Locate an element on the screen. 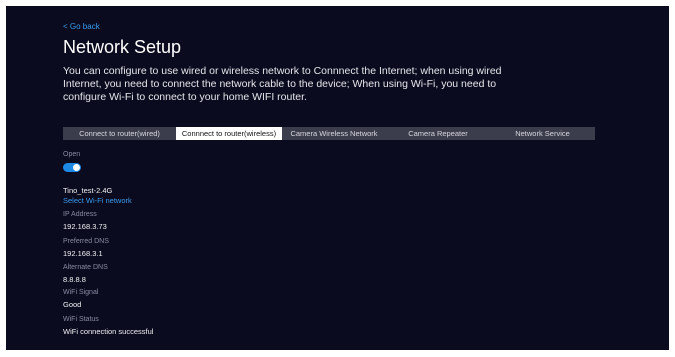  wifi-status-label: WiFi Status is located at coordinates (81, 319).